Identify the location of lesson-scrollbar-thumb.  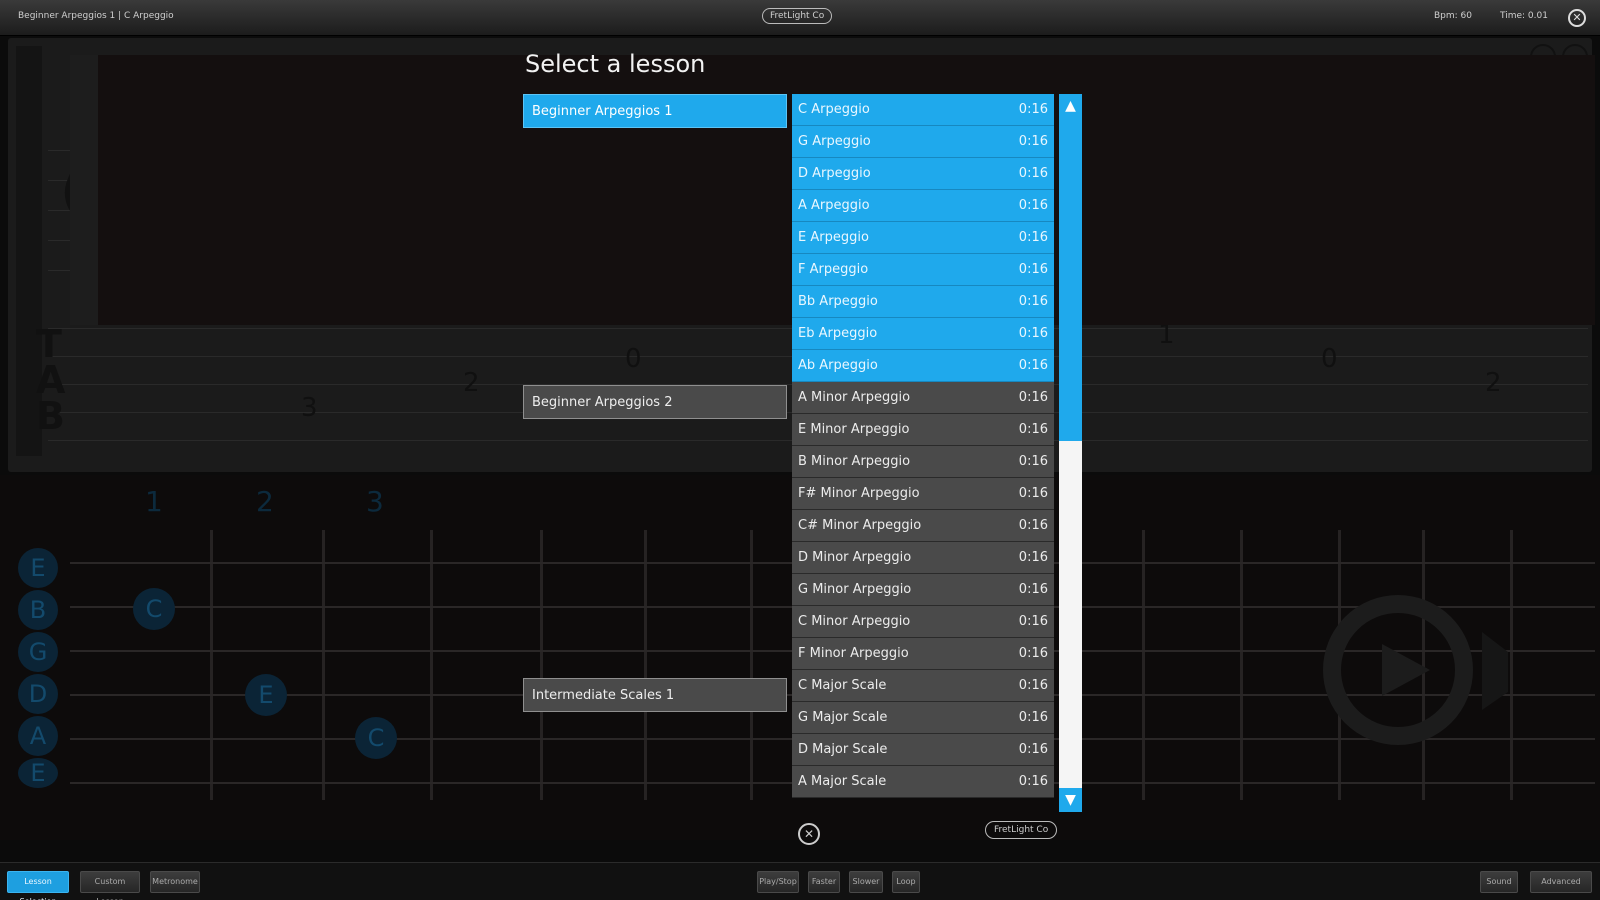
(1070, 267).